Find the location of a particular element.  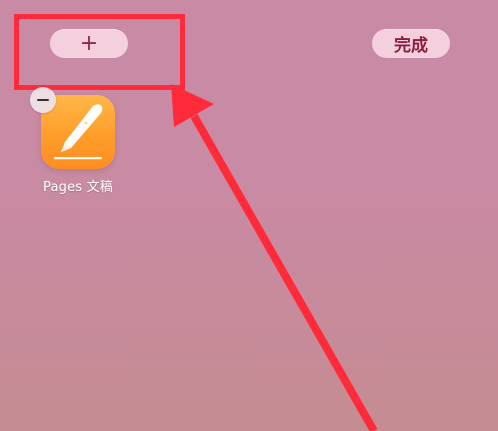

app-label: Pages 文稿 is located at coordinates (78, 187).